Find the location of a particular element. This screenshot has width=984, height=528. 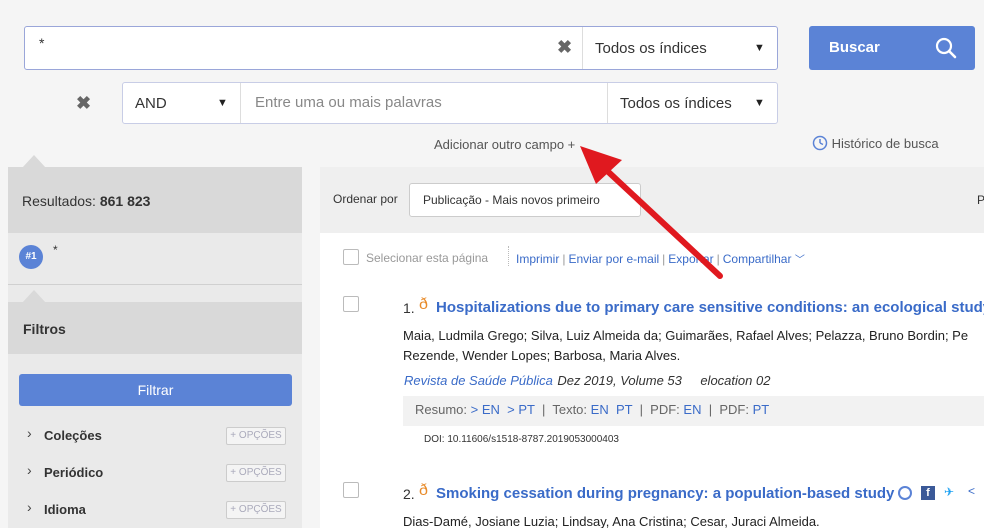

journal-elocation: elocation 02 is located at coordinates (735, 380).